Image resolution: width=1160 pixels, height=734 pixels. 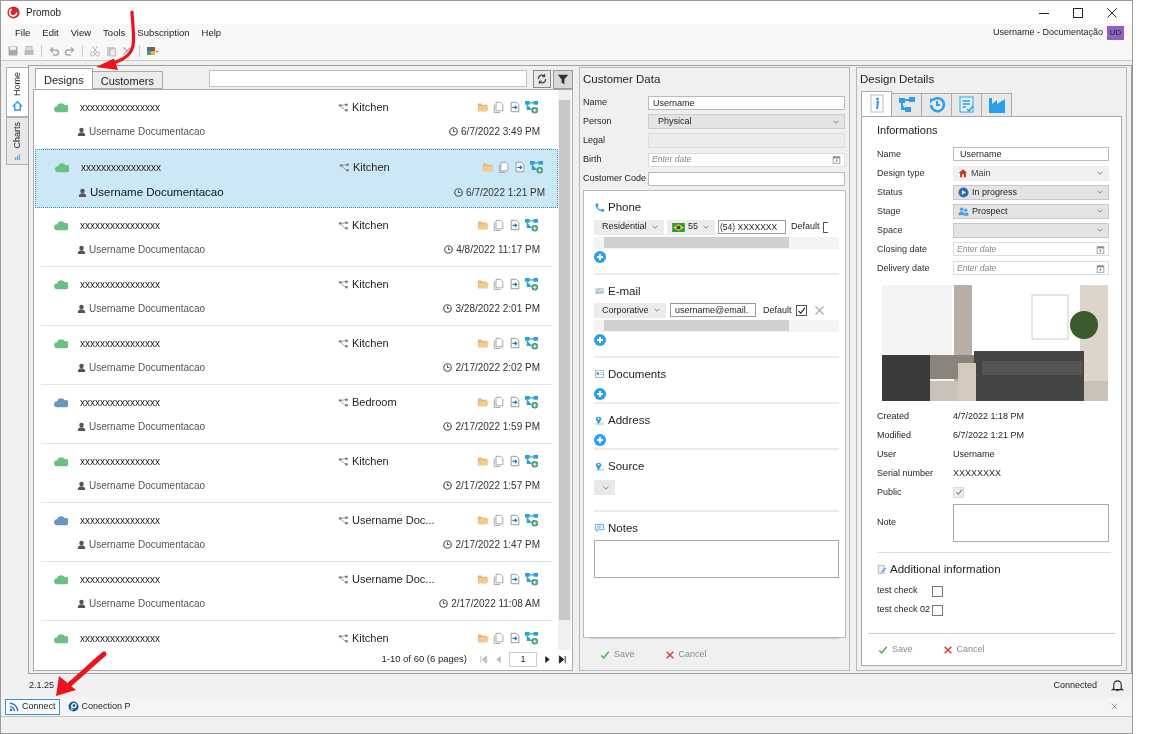 I want to click on menu-item: Edit, so click(x=50, y=33).